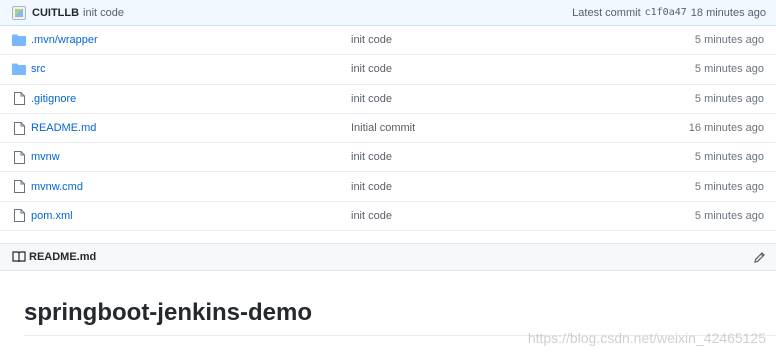 The image size is (776, 353). I want to click on file-row: src init code 5 minutes ago, so click(388, 70).